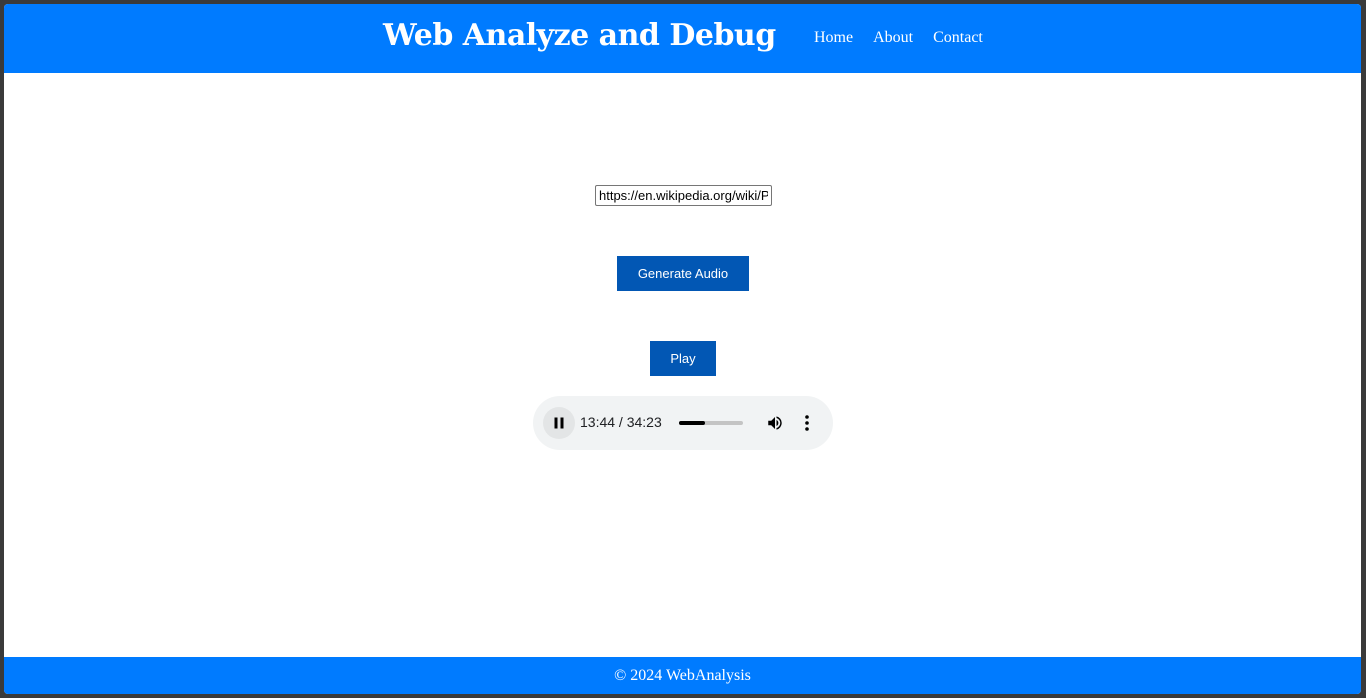  I want to click on nav-link-about: About, so click(893, 38).